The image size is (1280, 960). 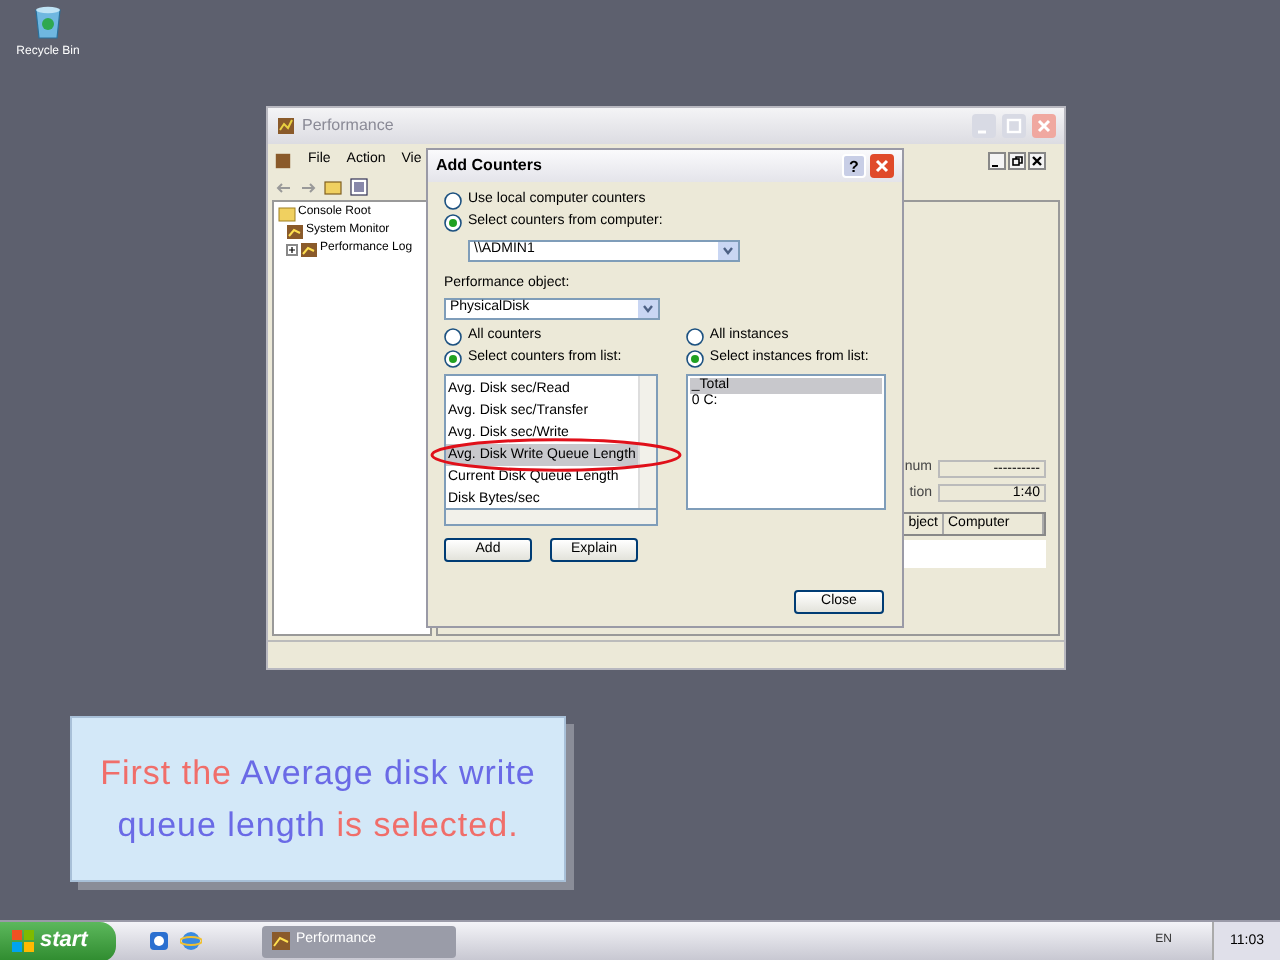 I want to click on caption-text: First the Average disk write queue length is selected., so click(x=318, y=799).